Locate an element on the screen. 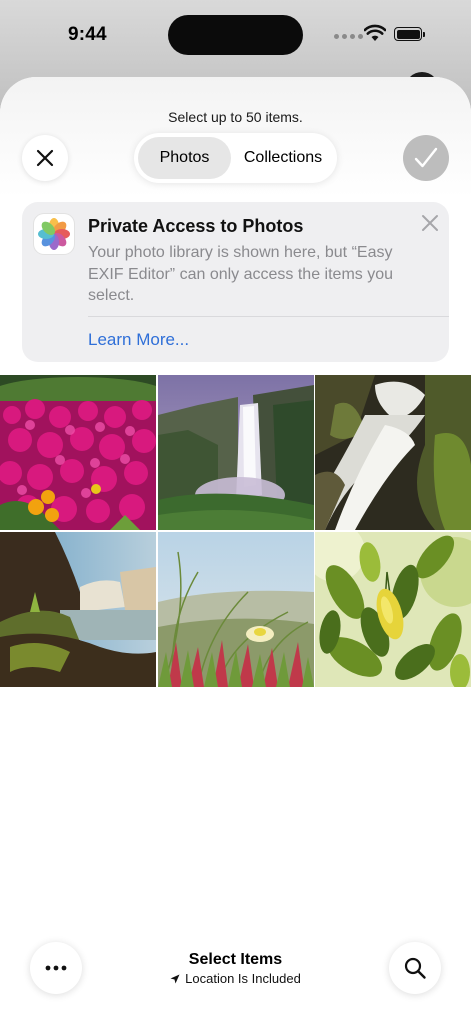  tab-collections: Collections is located at coordinates (283, 158).